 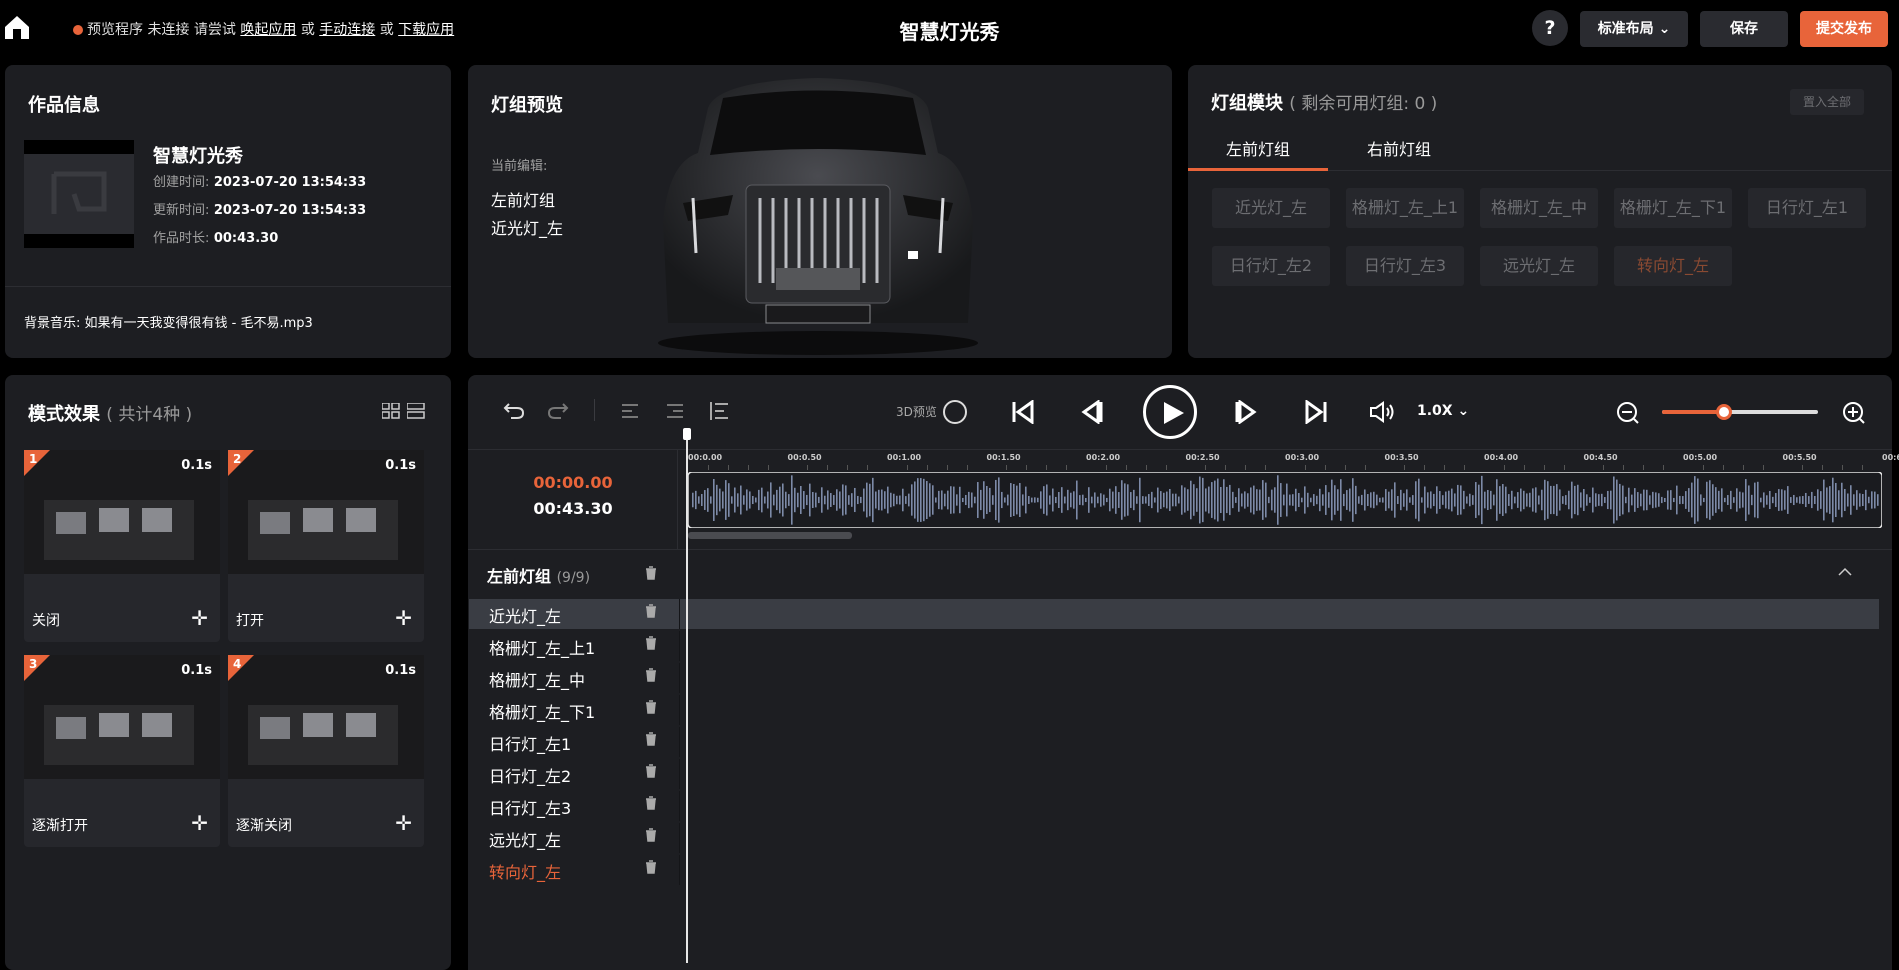 I want to click on track-row: 格栅灯_左_下1, so click(x=1174, y=710).